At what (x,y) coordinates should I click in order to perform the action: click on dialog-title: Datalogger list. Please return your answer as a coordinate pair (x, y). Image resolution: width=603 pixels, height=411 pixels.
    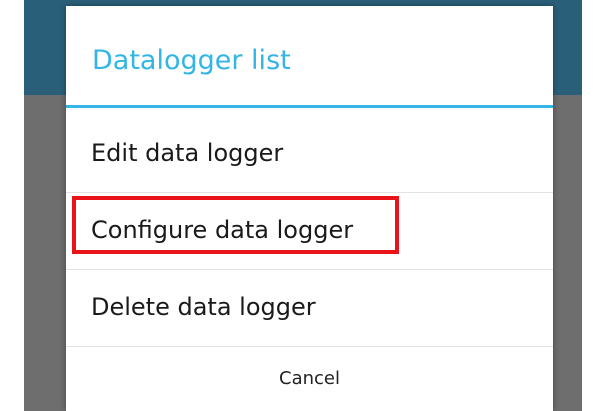
    Looking at the image, I should click on (191, 60).